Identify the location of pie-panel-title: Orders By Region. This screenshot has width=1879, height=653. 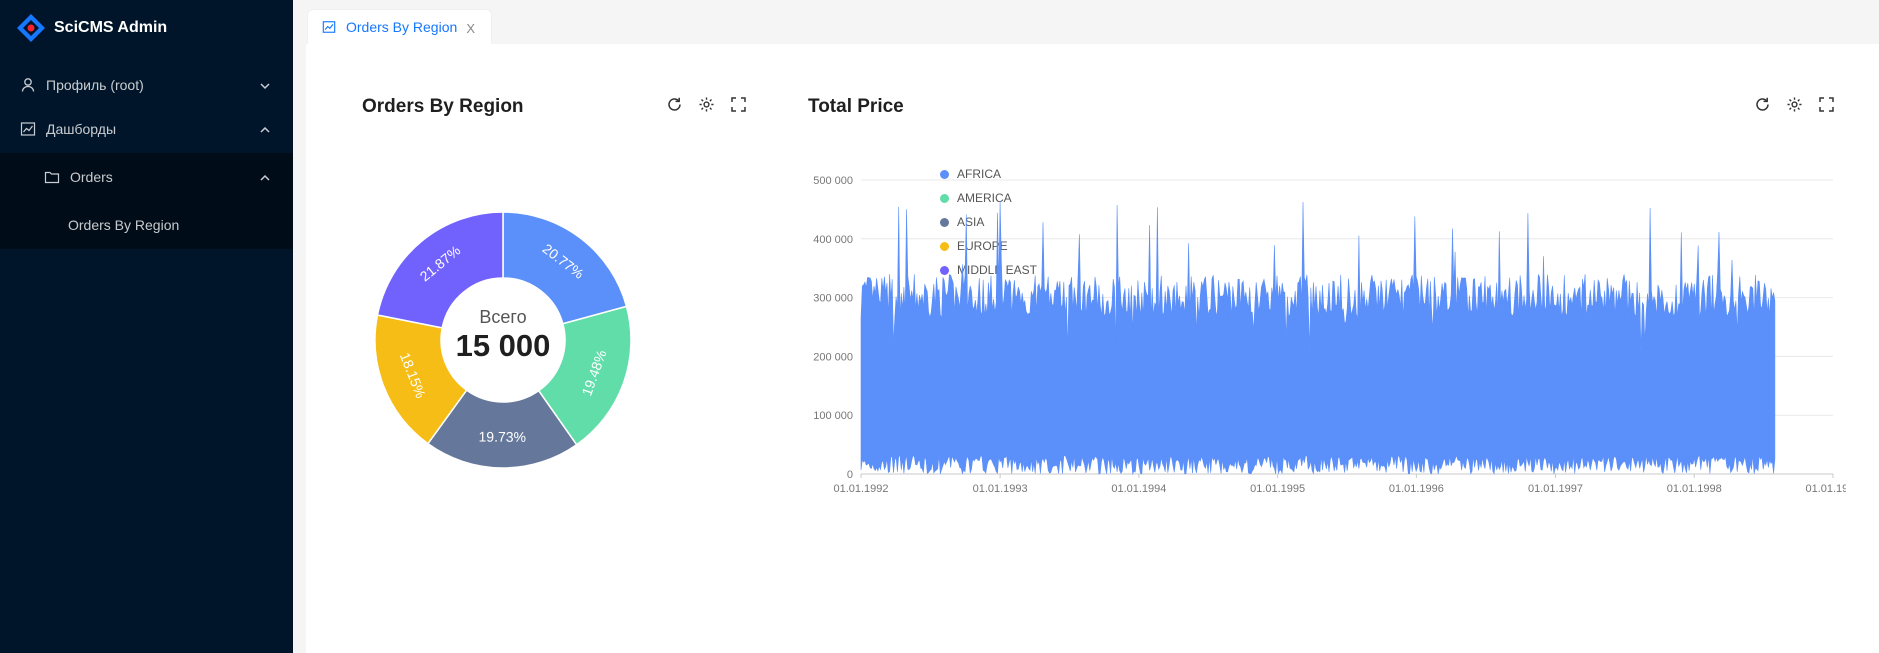
(443, 106).